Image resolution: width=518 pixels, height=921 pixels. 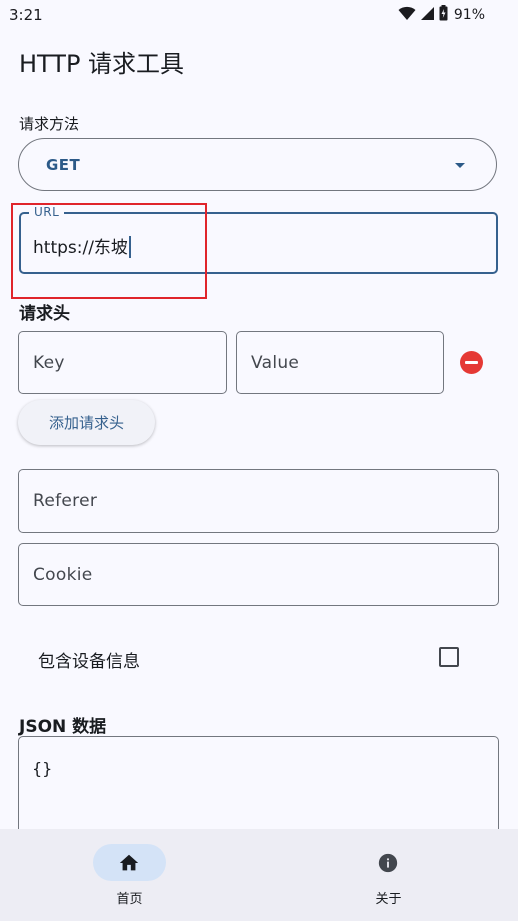 What do you see at coordinates (275, 363) in the screenshot?
I see `header-value-placeholder: Value` at bounding box center [275, 363].